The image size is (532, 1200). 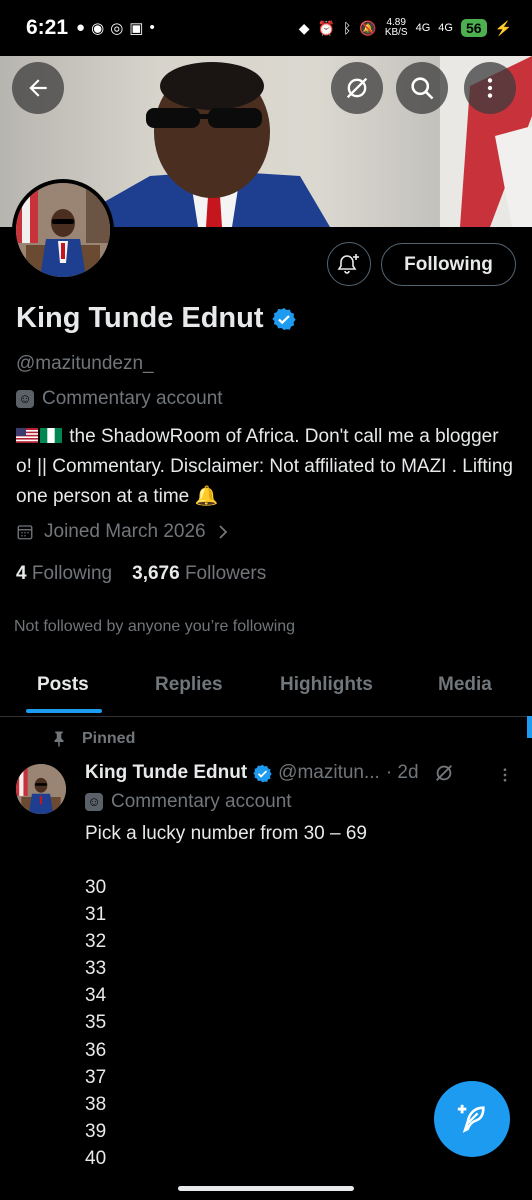 What do you see at coordinates (96, 887) in the screenshot?
I see `list-item: 30` at bounding box center [96, 887].